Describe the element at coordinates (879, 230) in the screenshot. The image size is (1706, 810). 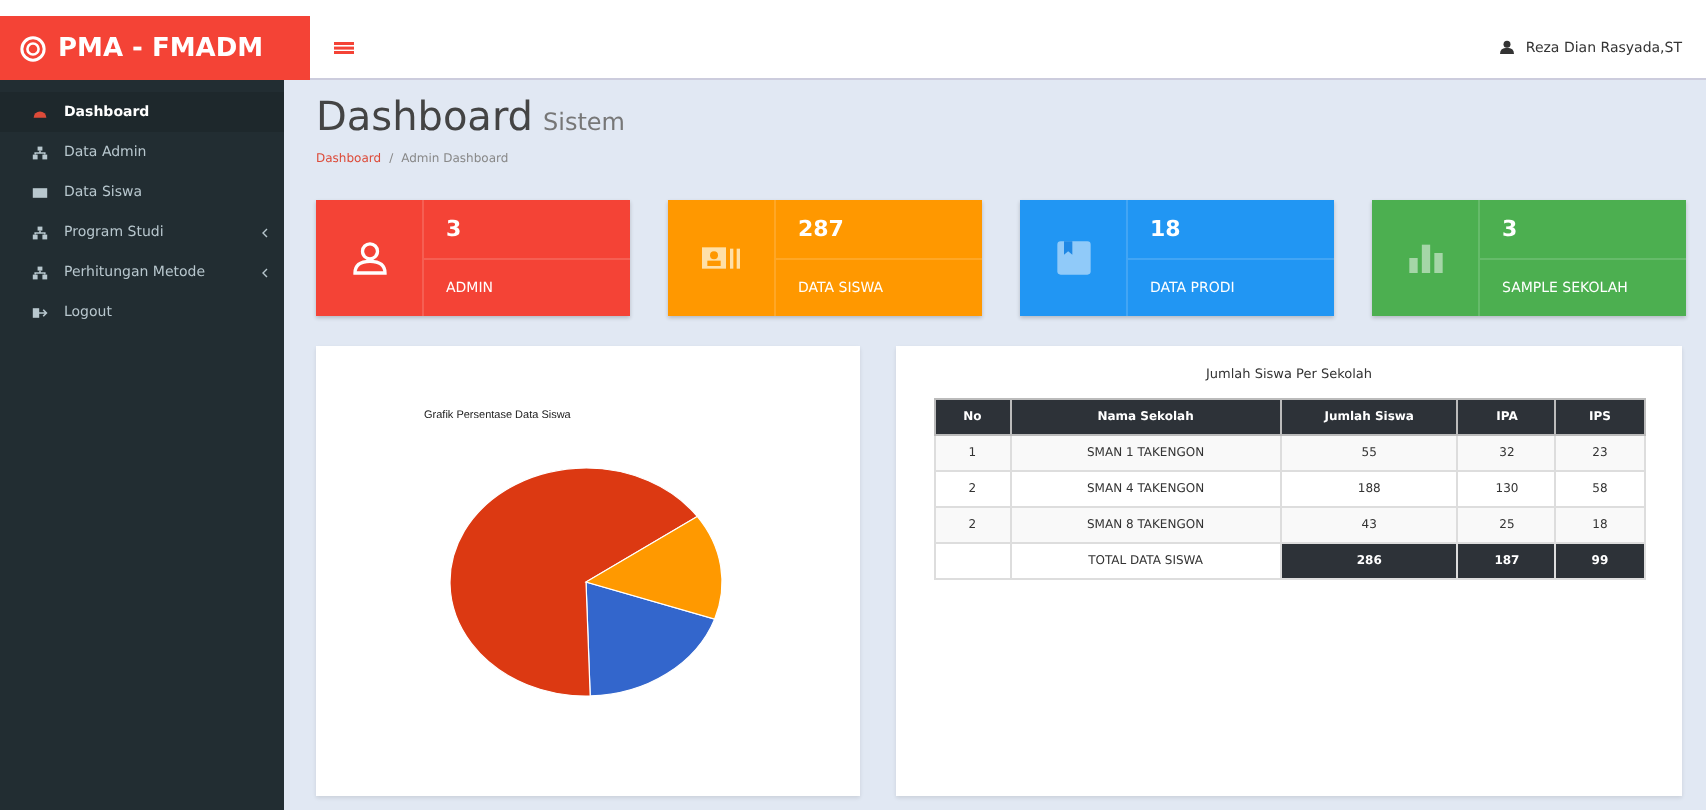
I see `stat-value: 287` at that location.